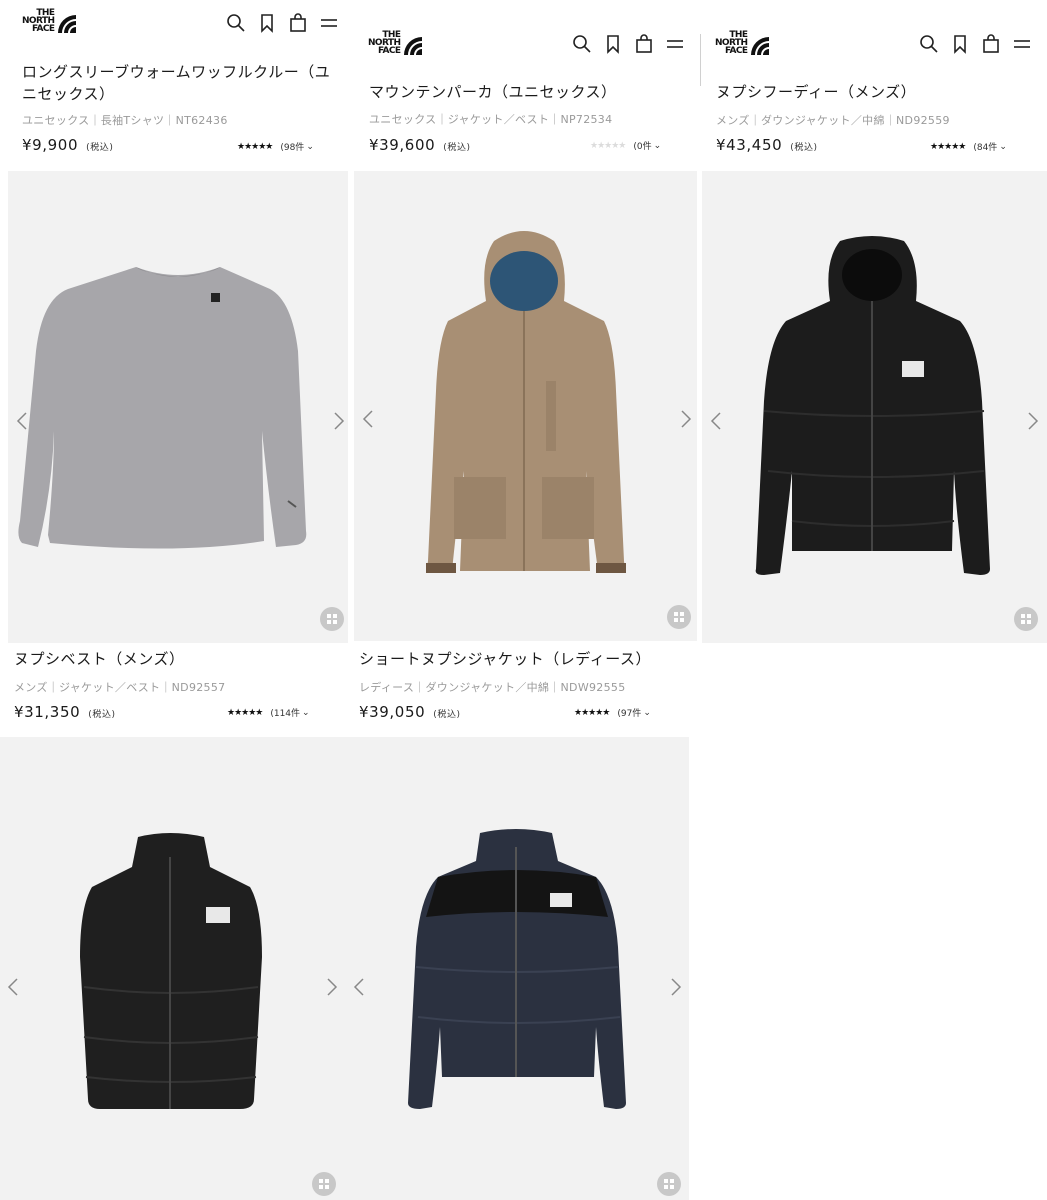 Image resolution: width=1047 pixels, height=1200 pixels. I want to click on product-image-nuptse-hoodie, so click(874, 407).